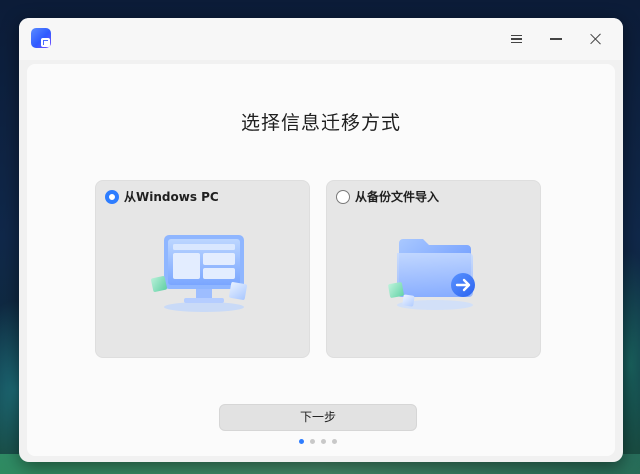 Image resolution: width=640 pixels, height=474 pixels. I want to click on backup-folder-import-icon, so click(431, 274).